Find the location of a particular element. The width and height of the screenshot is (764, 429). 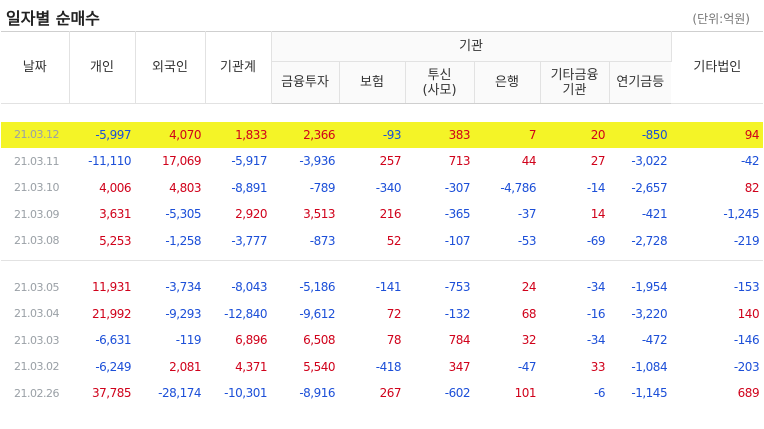

cell-pension: -472 is located at coordinates (654, 340).